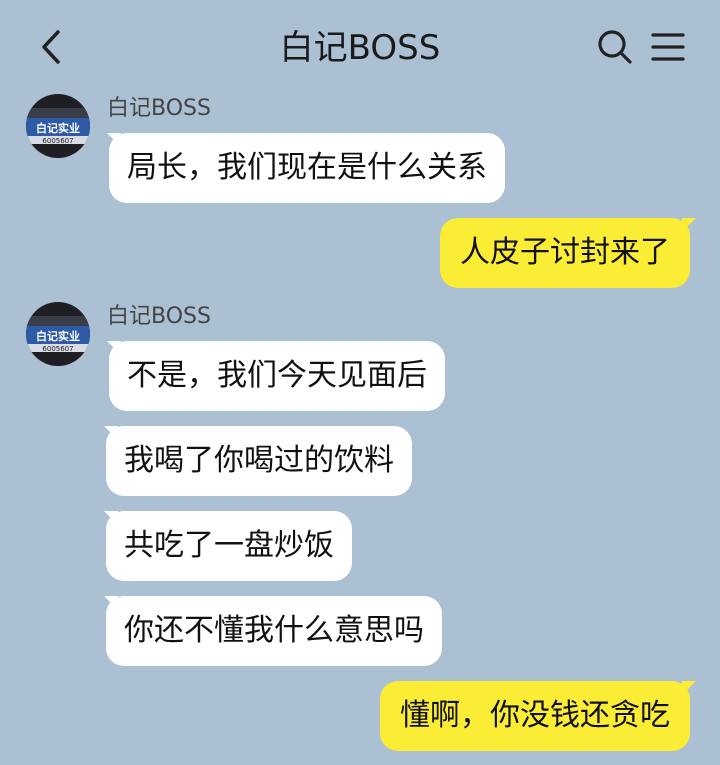 The width and height of the screenshot is (720, 765). I want to click on search-button, so click(615, 47).